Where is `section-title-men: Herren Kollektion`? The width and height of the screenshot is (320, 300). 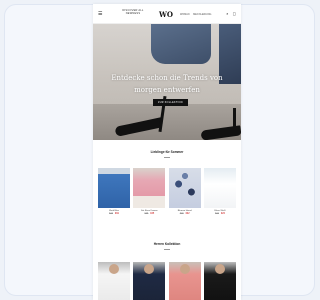
section-title-men: Herren Kollektion is located at coordinates (167, 244).